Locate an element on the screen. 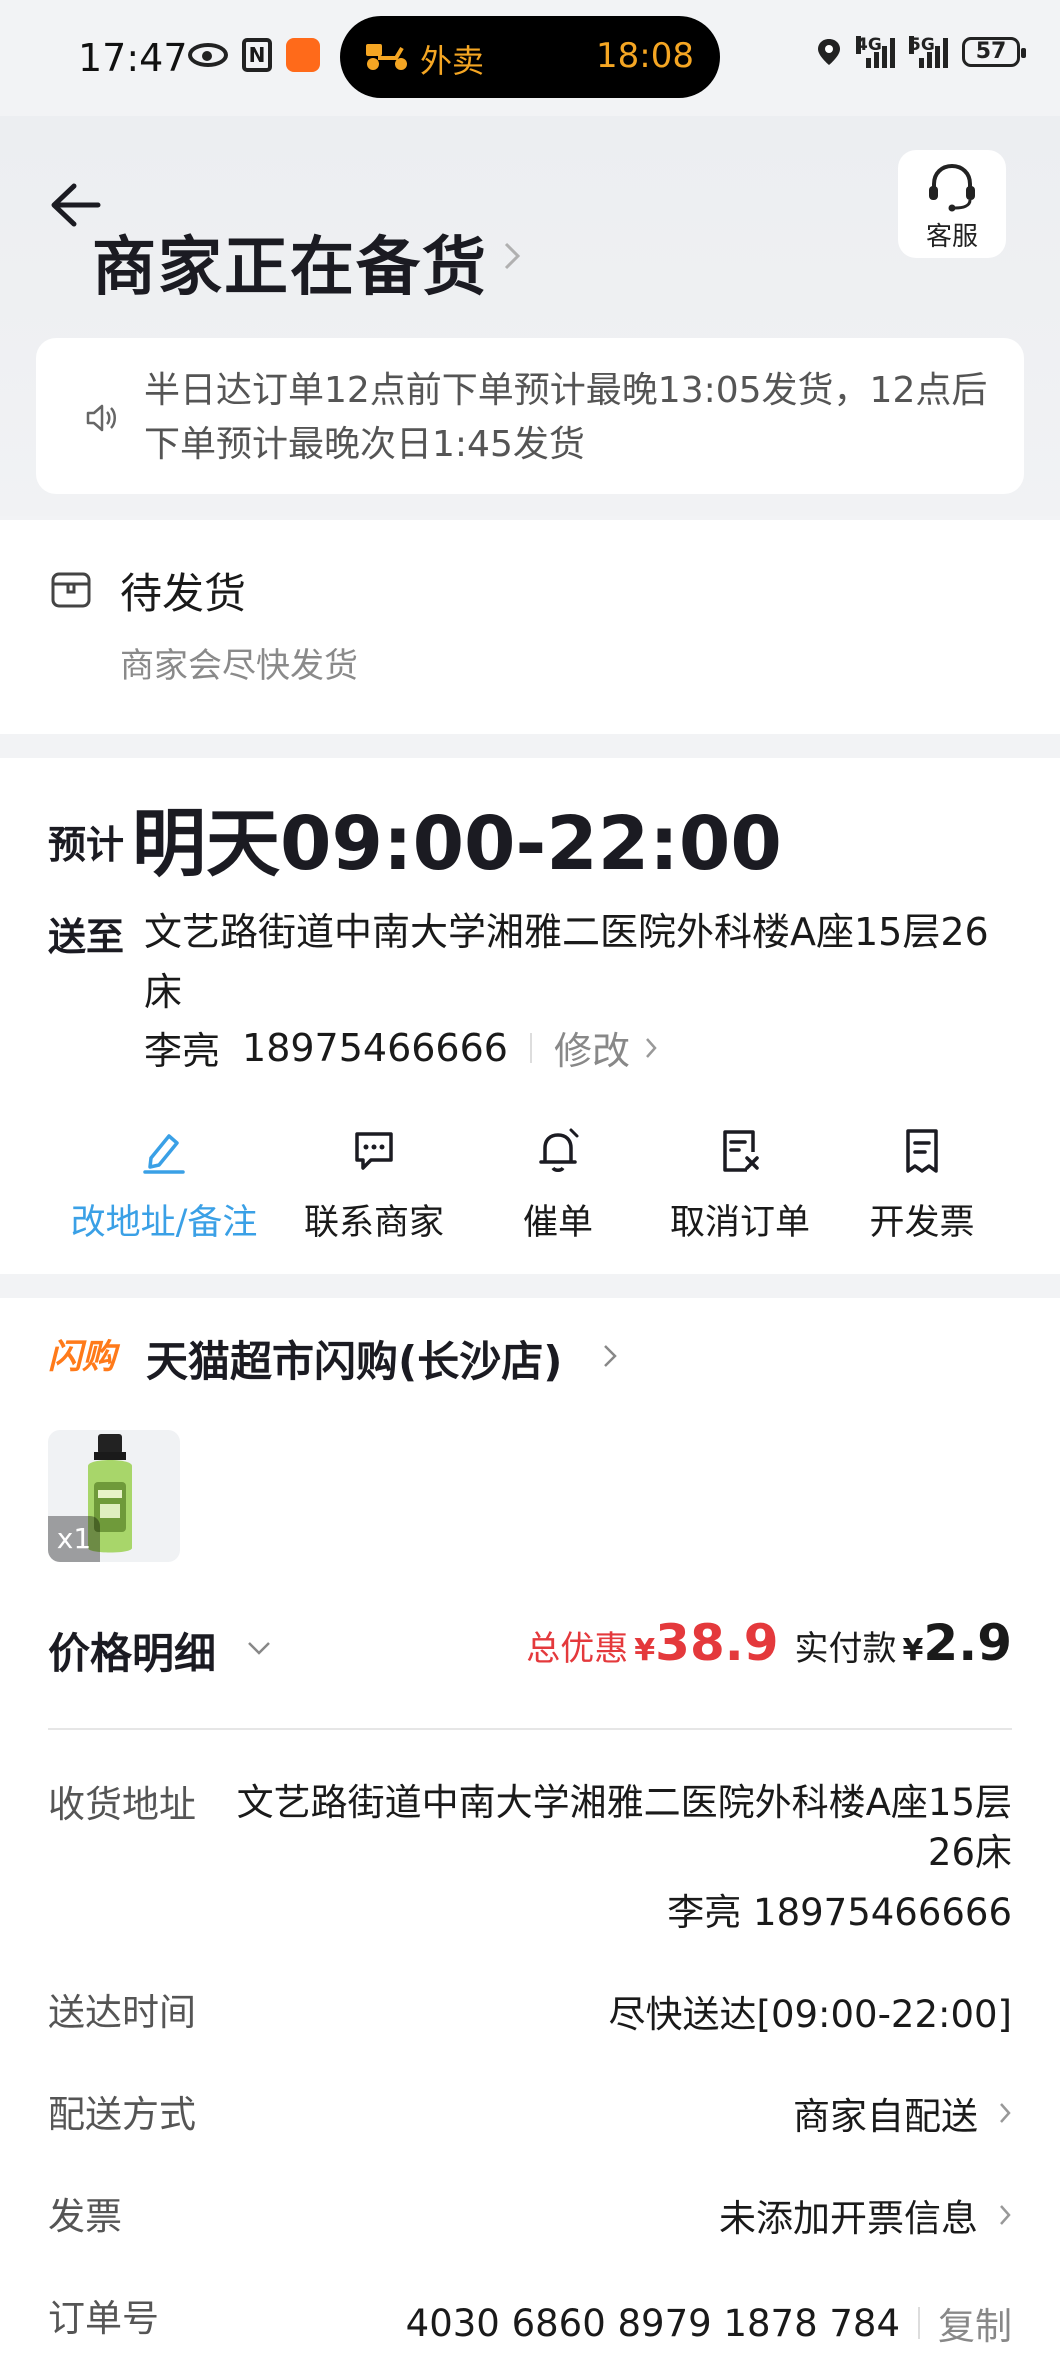 This screenshot has width=1060, height=2376. shop-name: 天猫超市闪购(长沙店) is located at coordinates (354, 1358).